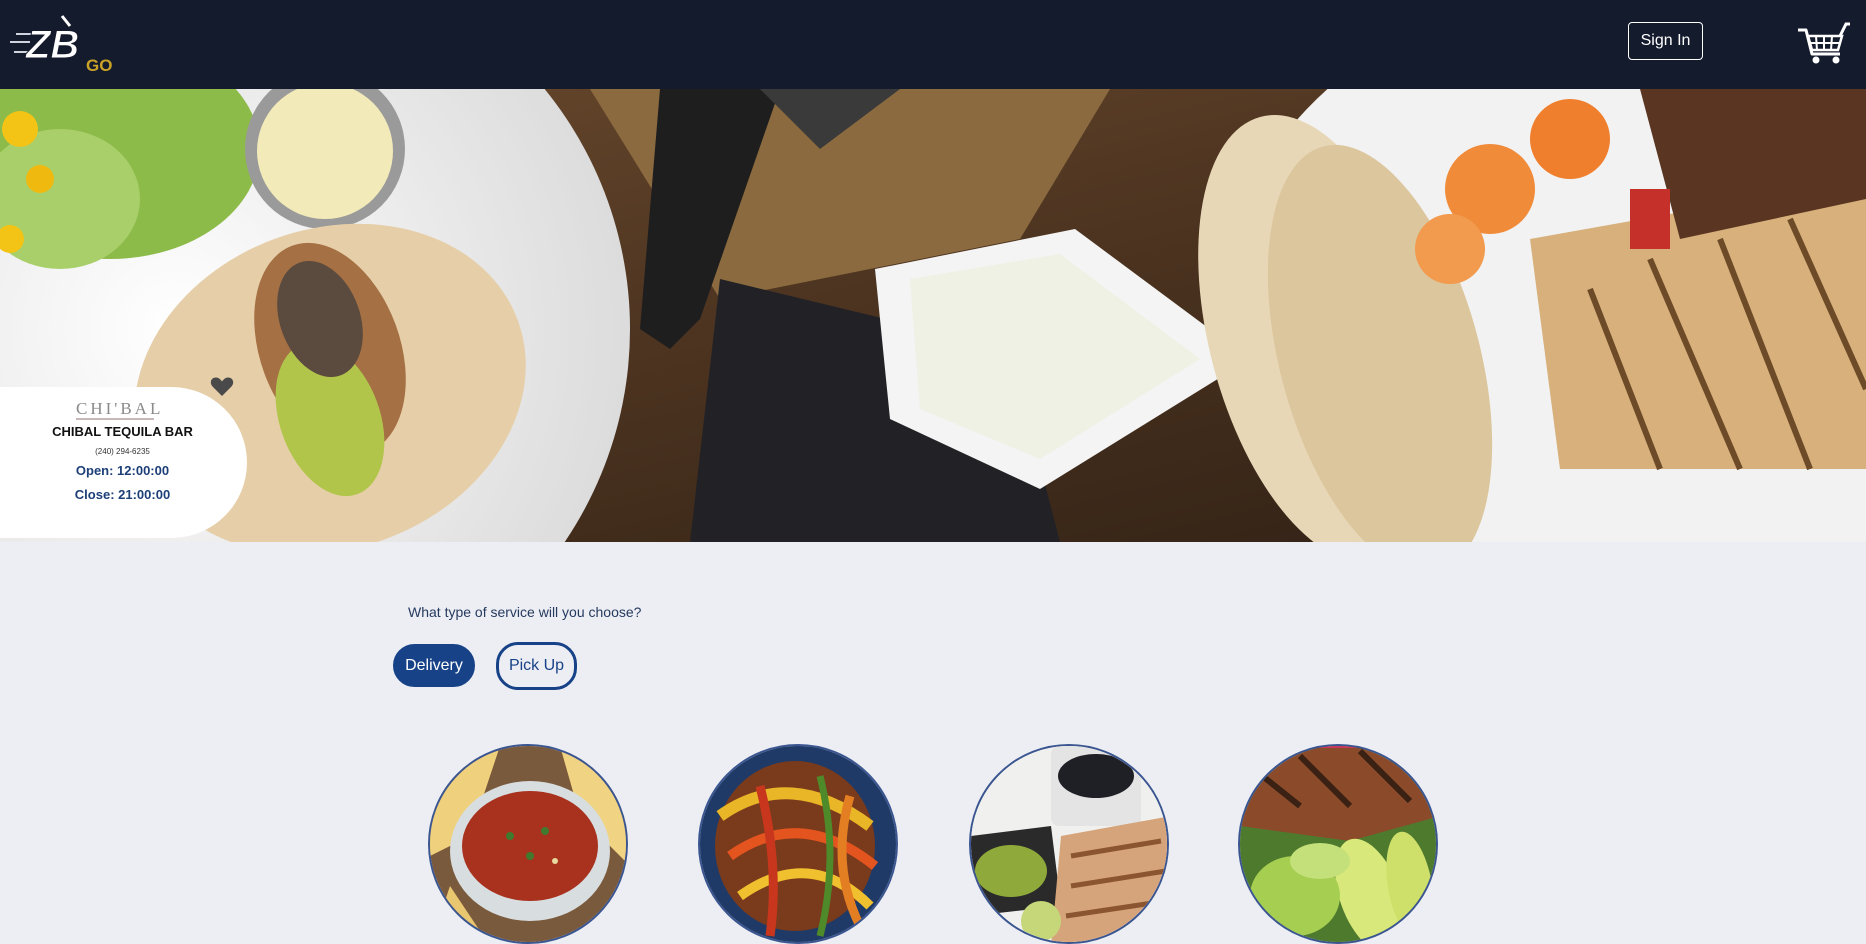 The width and height of the screenshot is (1866, 944). I want to click on chicken-plate-image, so click(1069, 844).